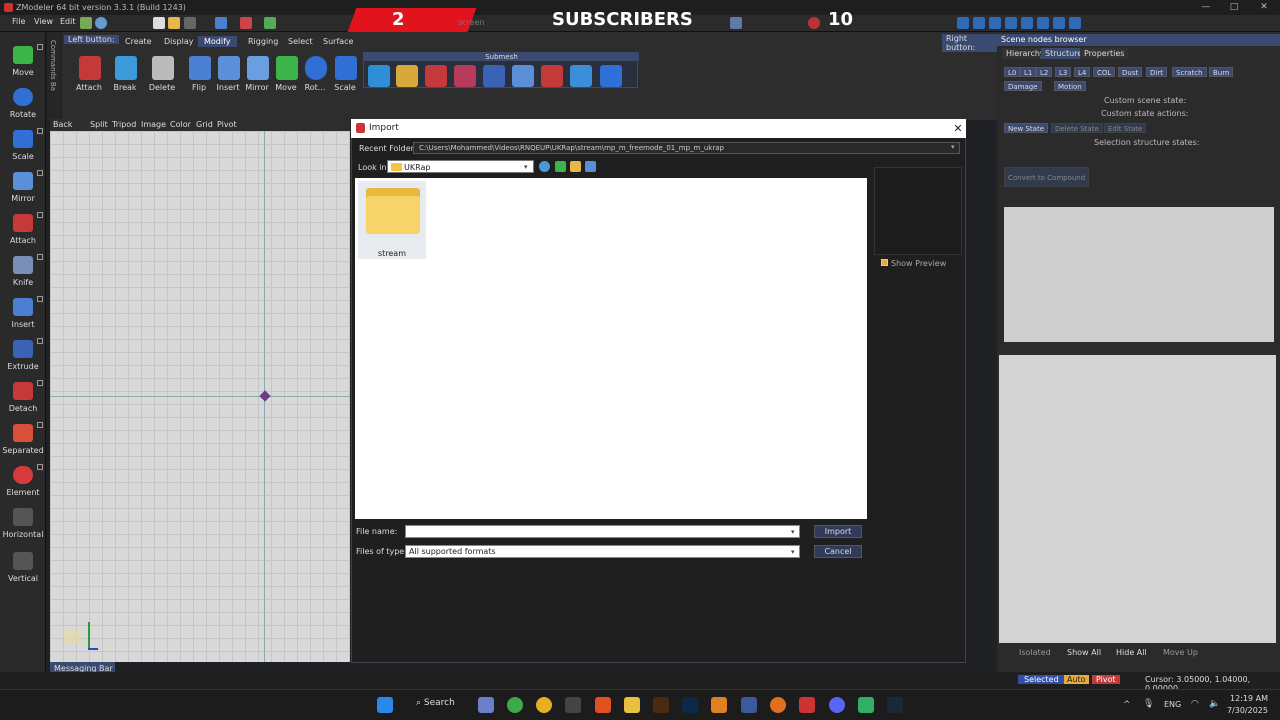 The width and height of the screenshot is (1280, 720). Describe the element at coordinates (263, 41) in the screenshot. I see `tab-rigging: Rigging` at that location.